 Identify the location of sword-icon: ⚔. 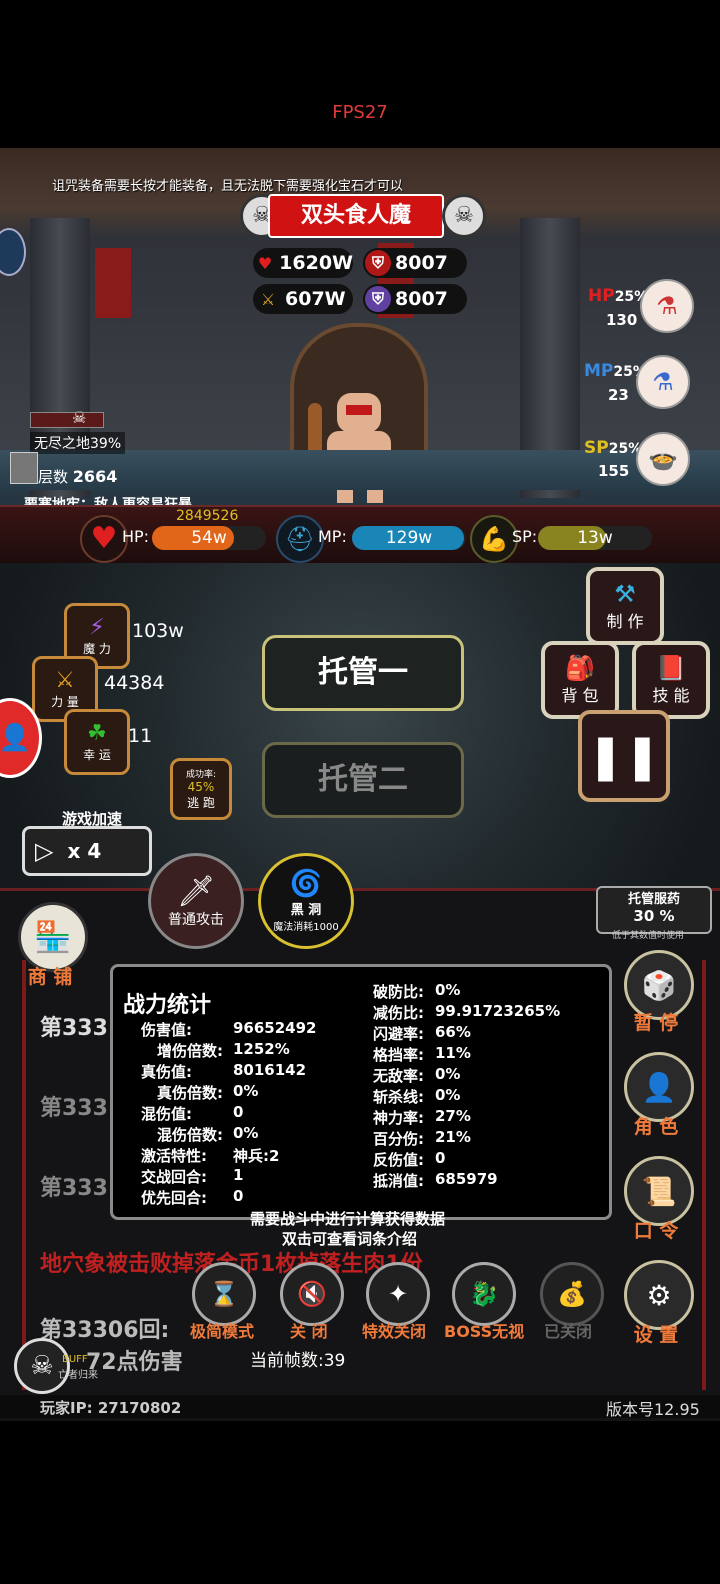
(268, 299).